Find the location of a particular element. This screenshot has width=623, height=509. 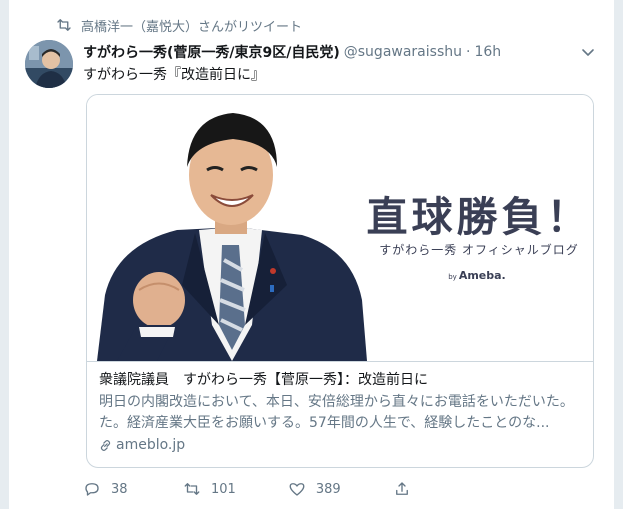

ameba-logo: by Ameba. is located at coordinates (477, 275).